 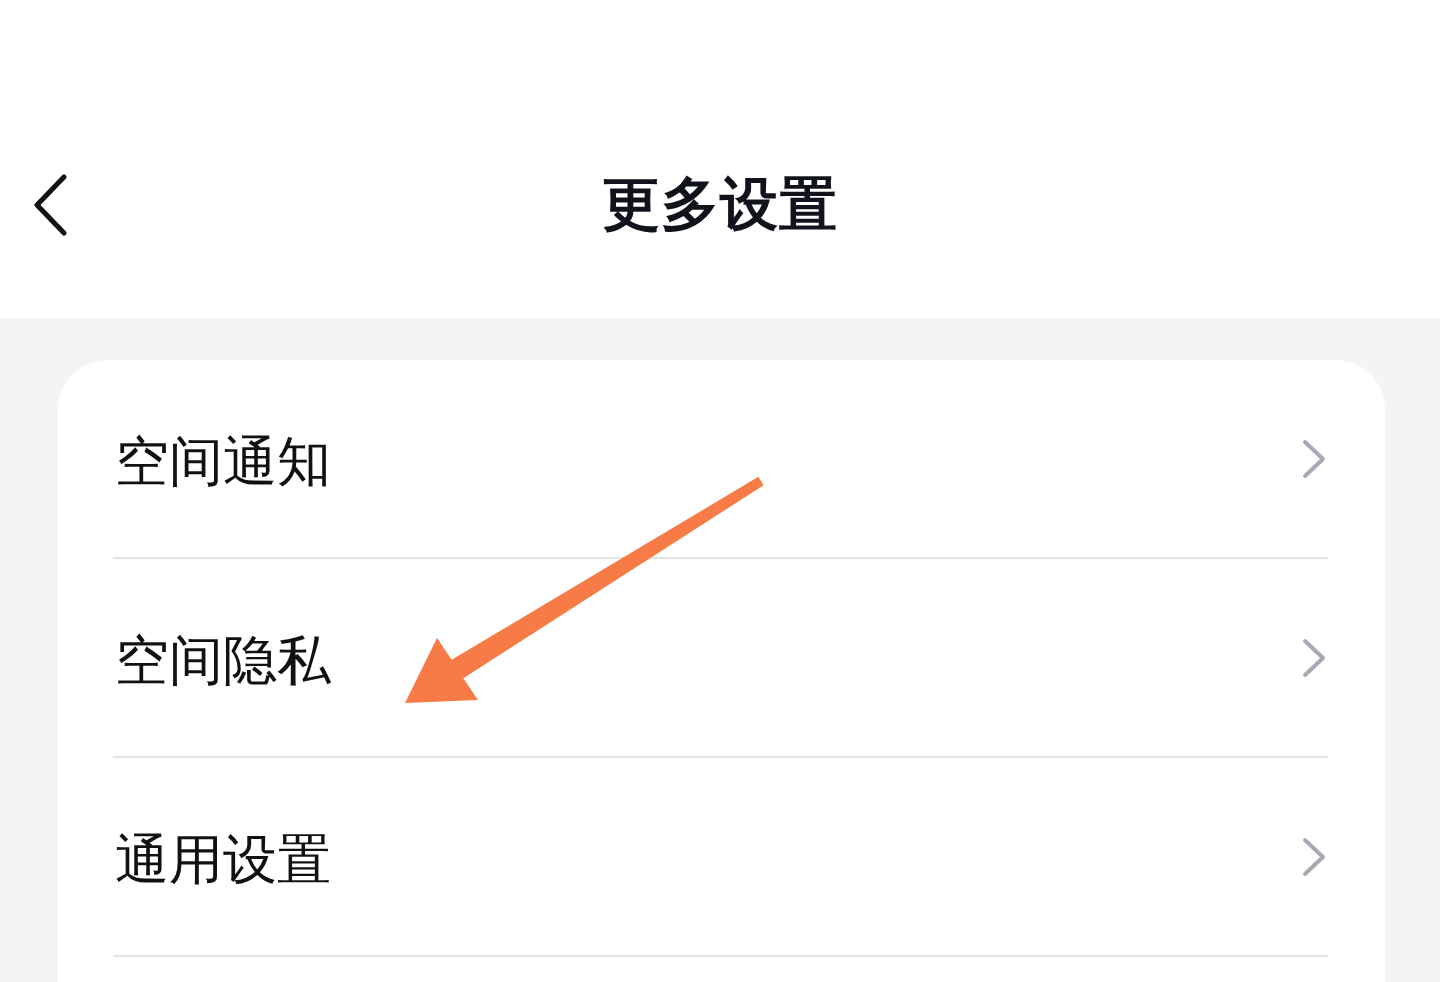 I want to click on page-title: 更多设置, so click(x=720, y=205).